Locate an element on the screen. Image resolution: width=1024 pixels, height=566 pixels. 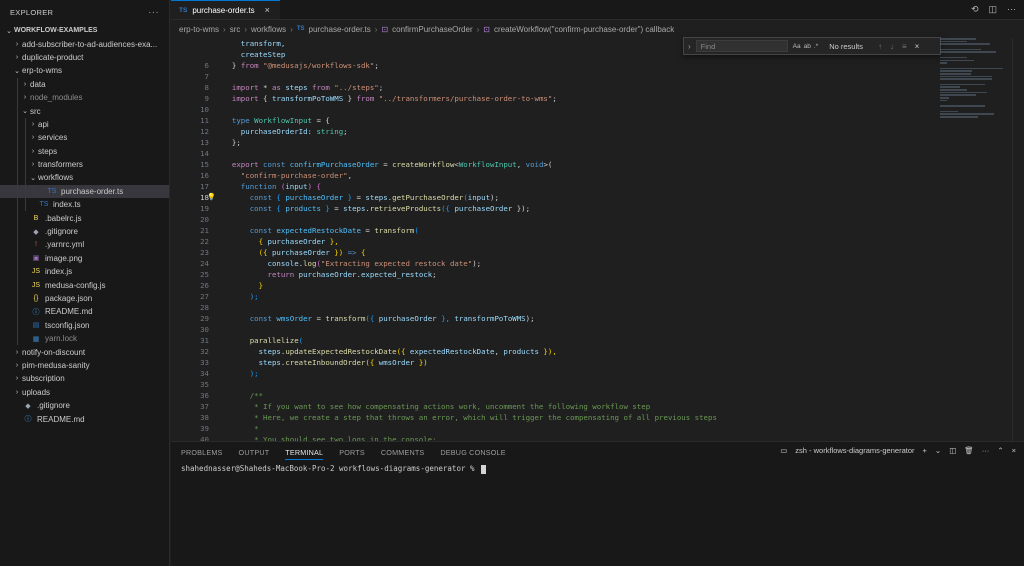
folder-item: › duplicate-product is located at coordinates (84, 57).